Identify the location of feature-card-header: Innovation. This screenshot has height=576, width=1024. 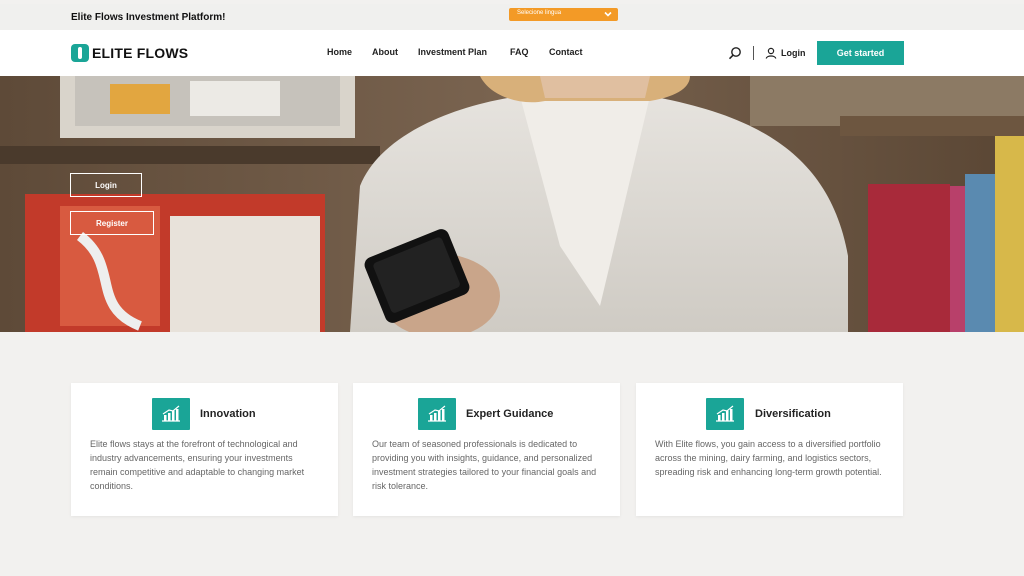
(204, 414).